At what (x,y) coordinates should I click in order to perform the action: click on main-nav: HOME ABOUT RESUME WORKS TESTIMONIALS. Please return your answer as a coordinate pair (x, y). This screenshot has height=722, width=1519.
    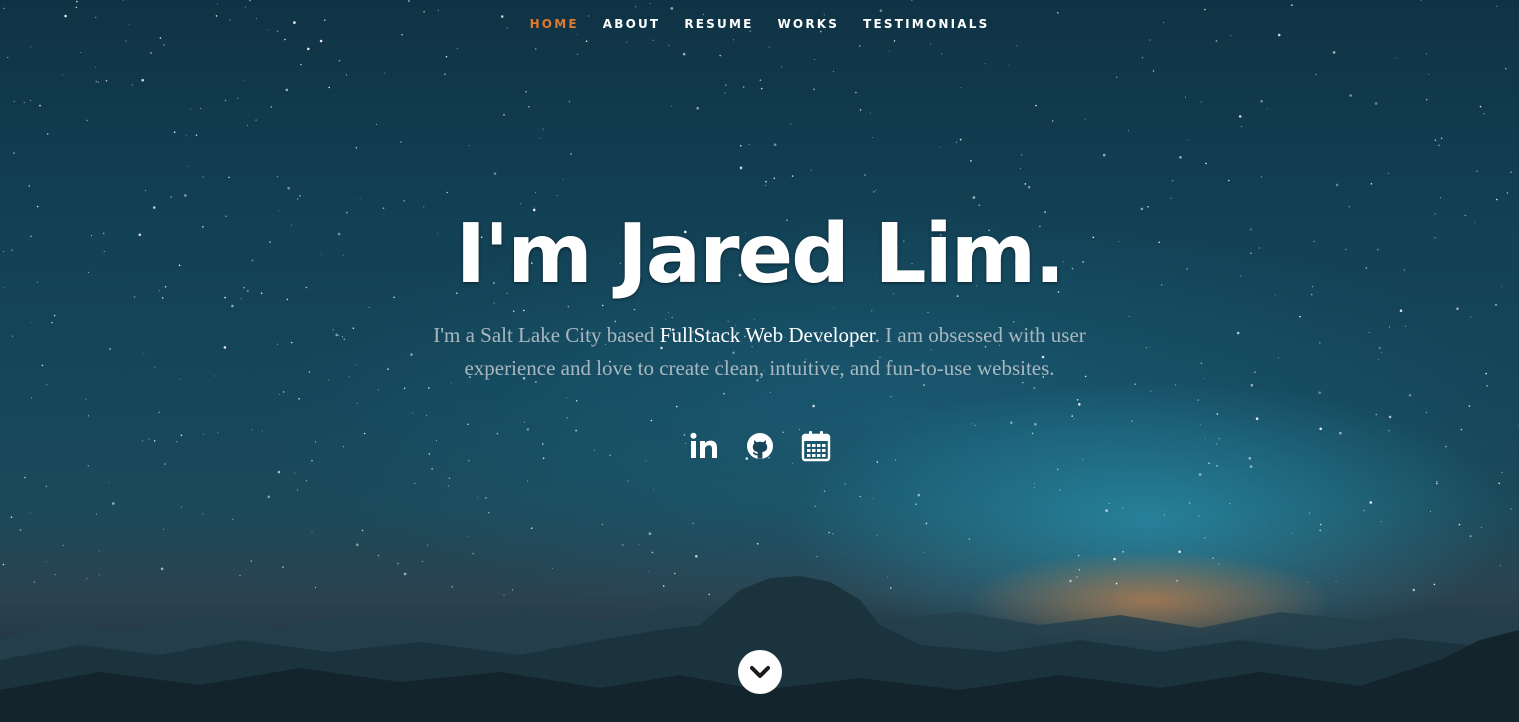
    Looking at the image, I should click on (759, 24).